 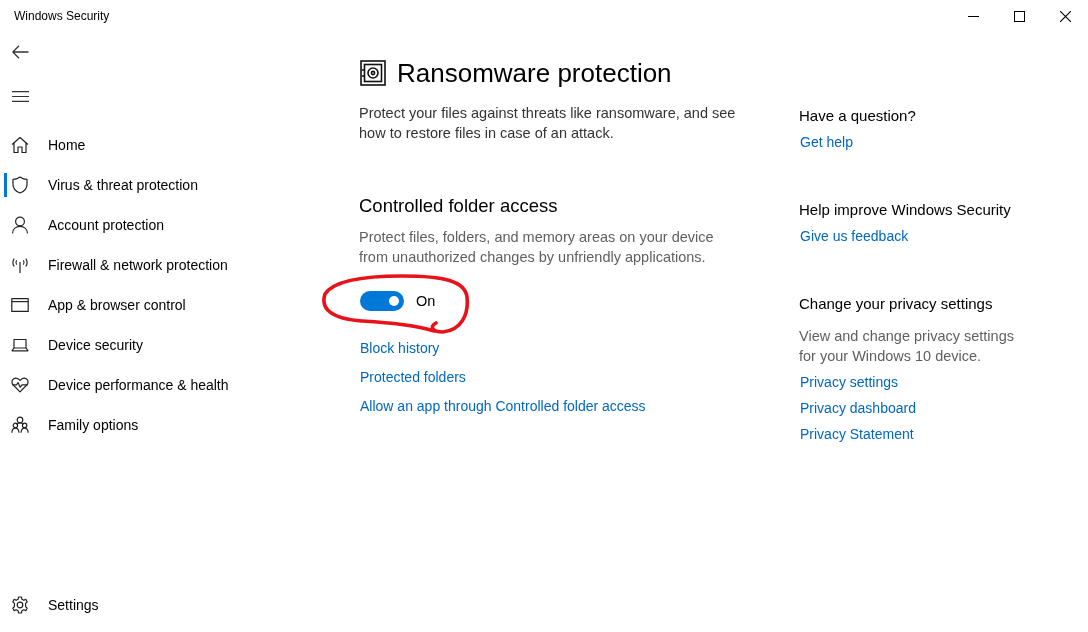 What do you see at coordinates (20, 425) in the screenshot?
I see `people-icon` at bounding box center [20, 425].